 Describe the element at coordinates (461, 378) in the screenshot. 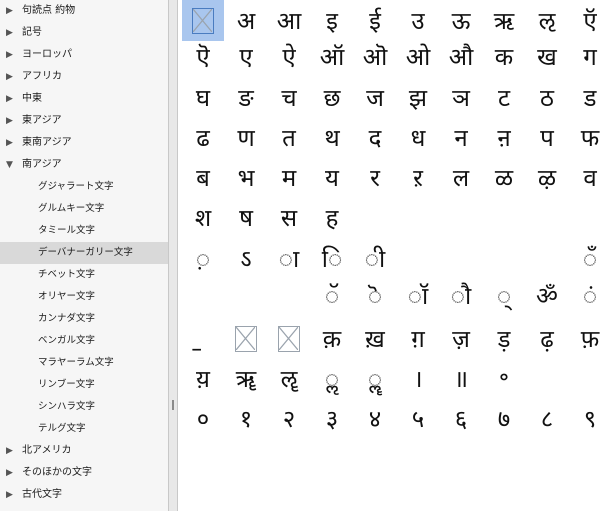

I see `glyph-cell: ॥` at that location.